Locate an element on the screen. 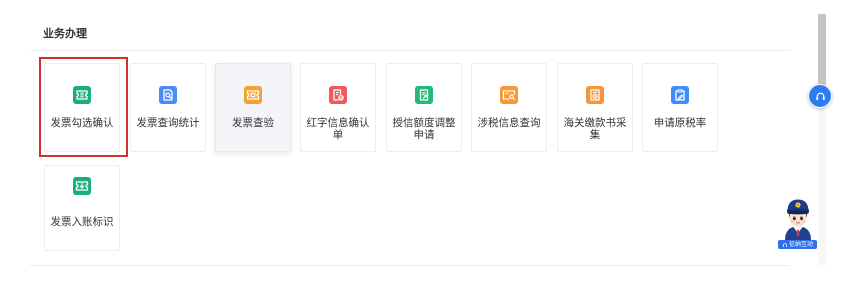 This screenshot has width=854, height=281. tile-invoice-accounting-mark: 发票入账标识 is located at coordinates (82, 208).